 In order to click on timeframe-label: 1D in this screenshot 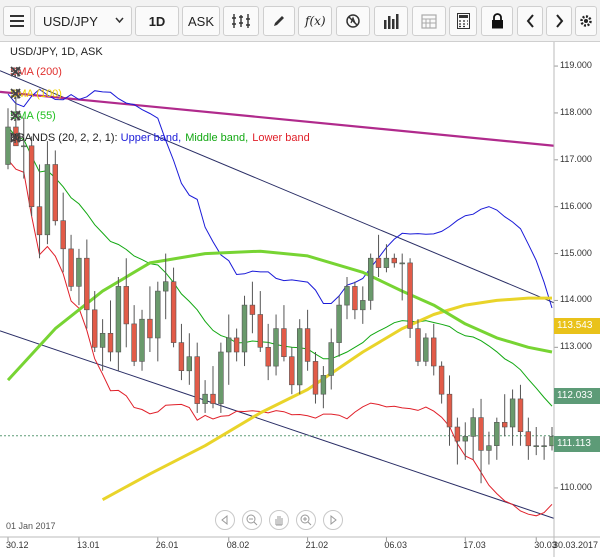, I will do `click(157, 21)`.